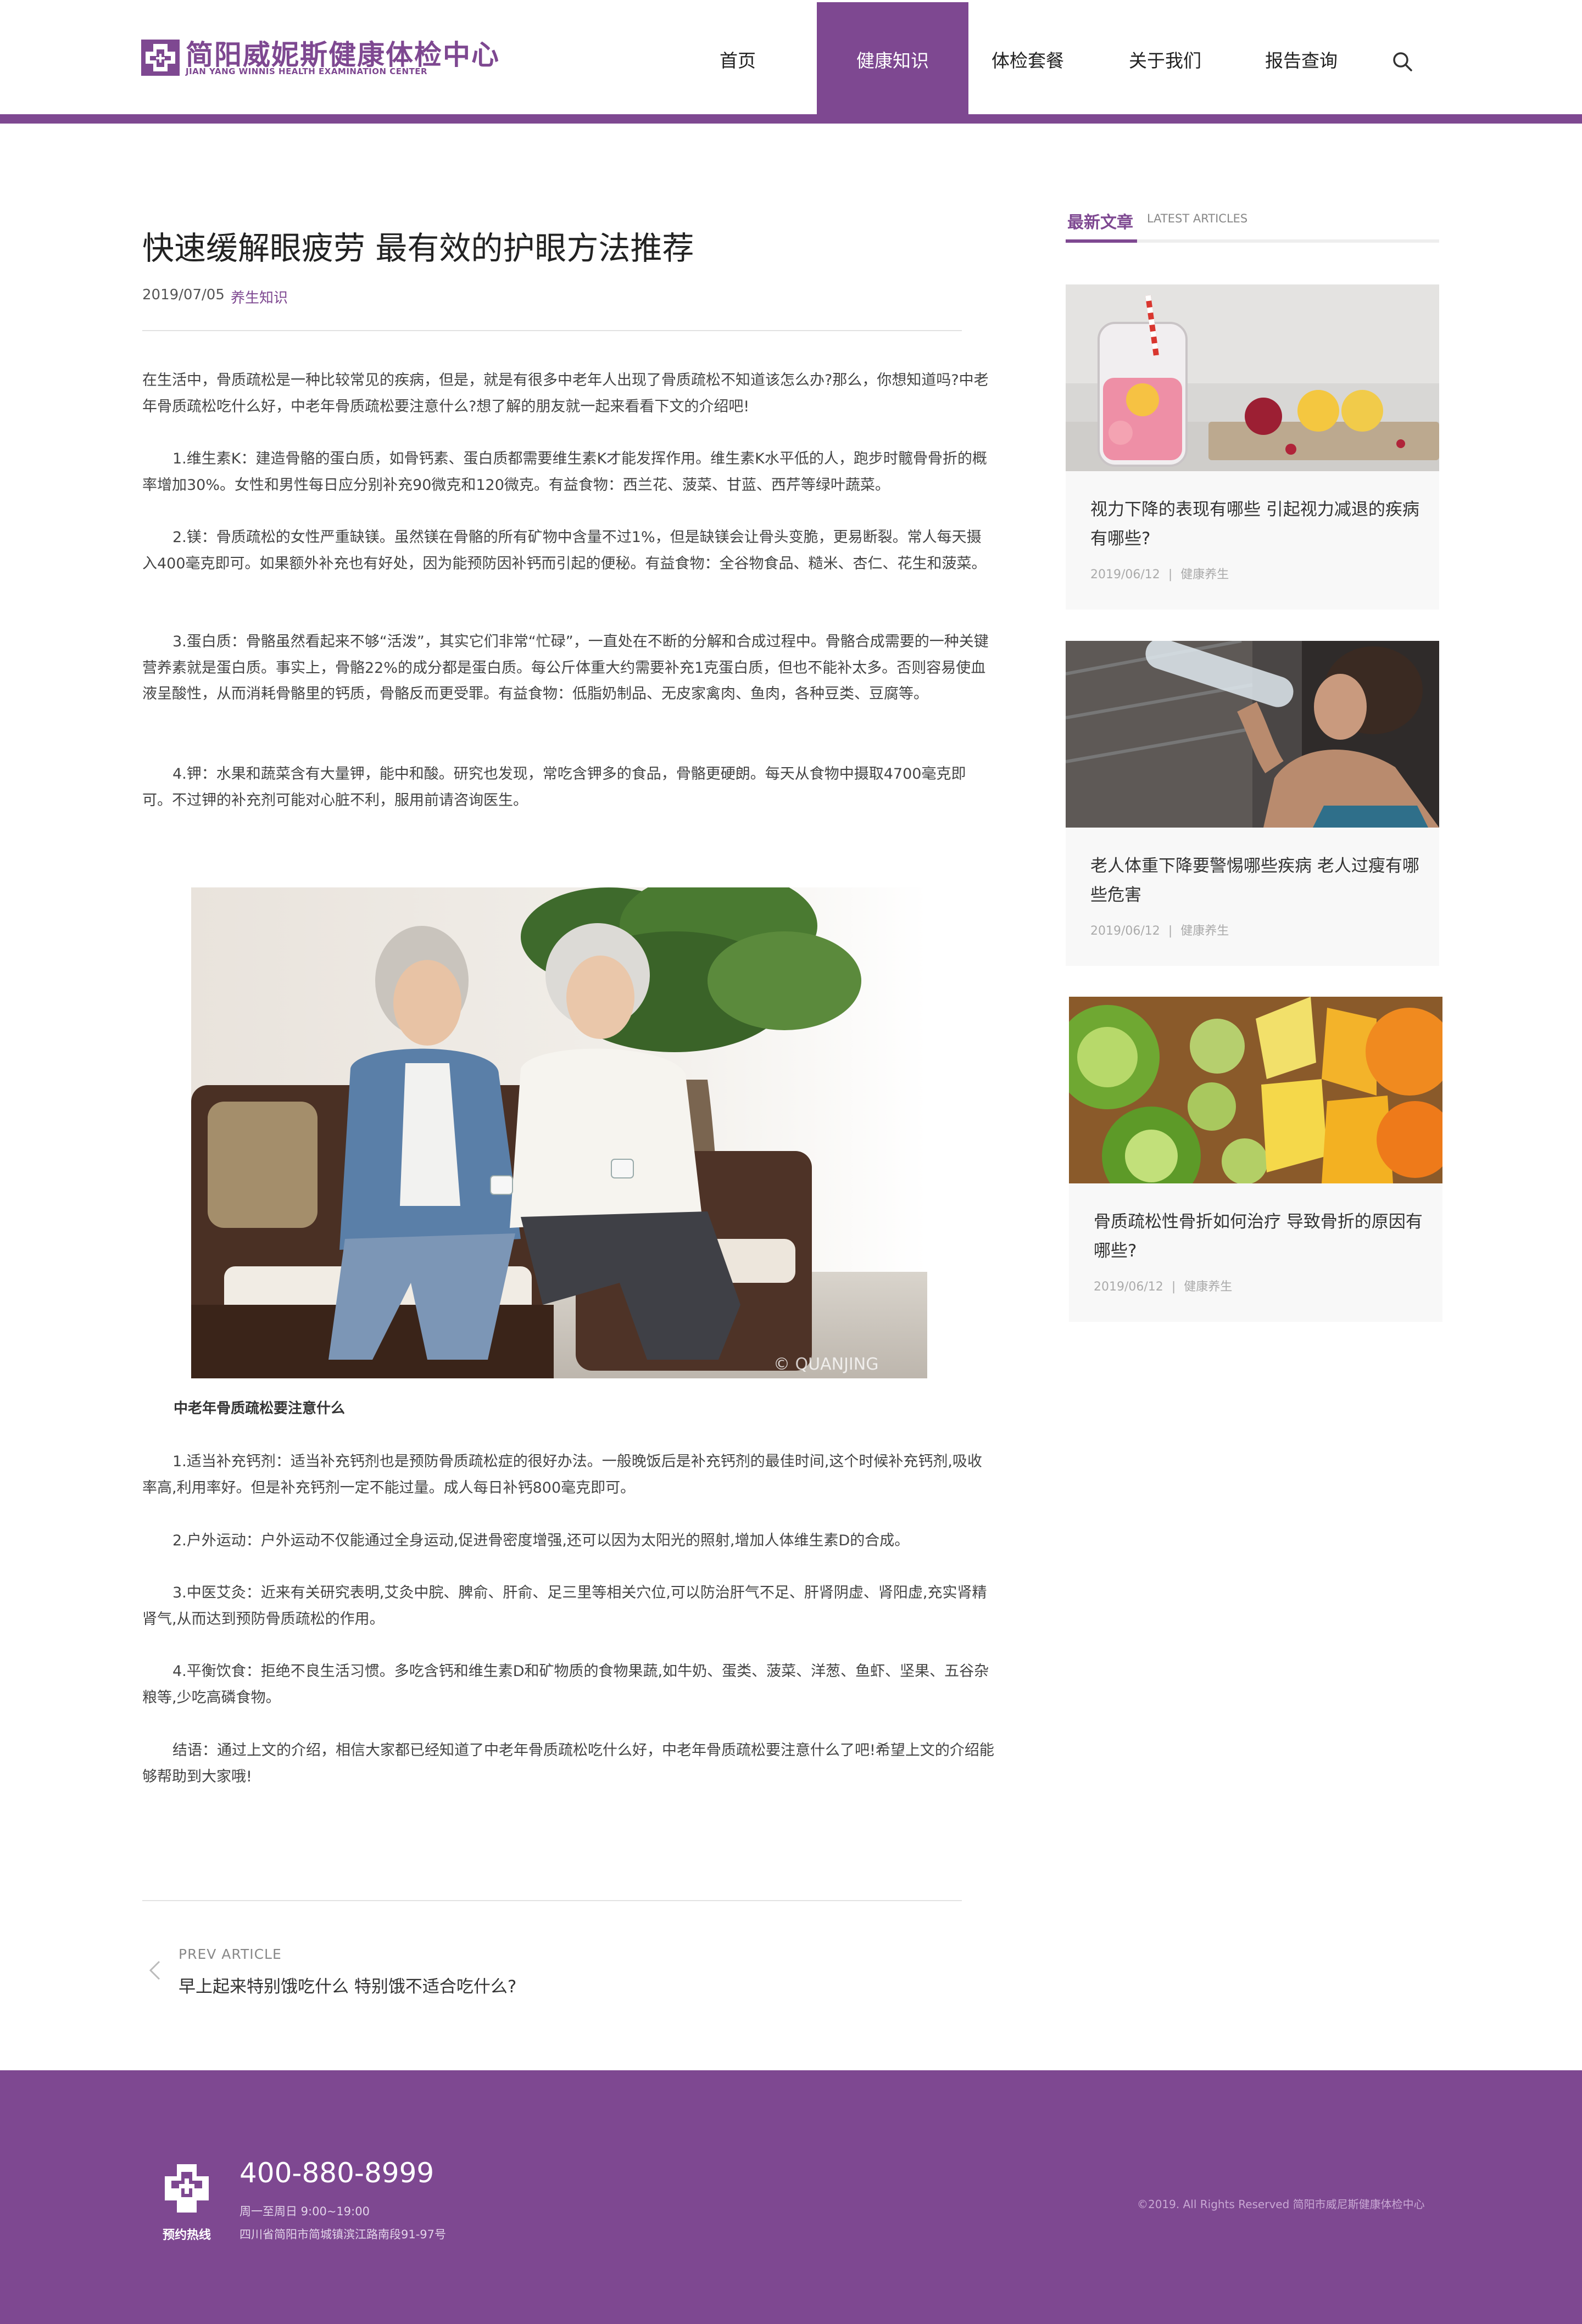  What do you see at coordinates (187, 2188) in the screenshot?
I see `footer-logo-icon` at bounding box center [187, 2188].